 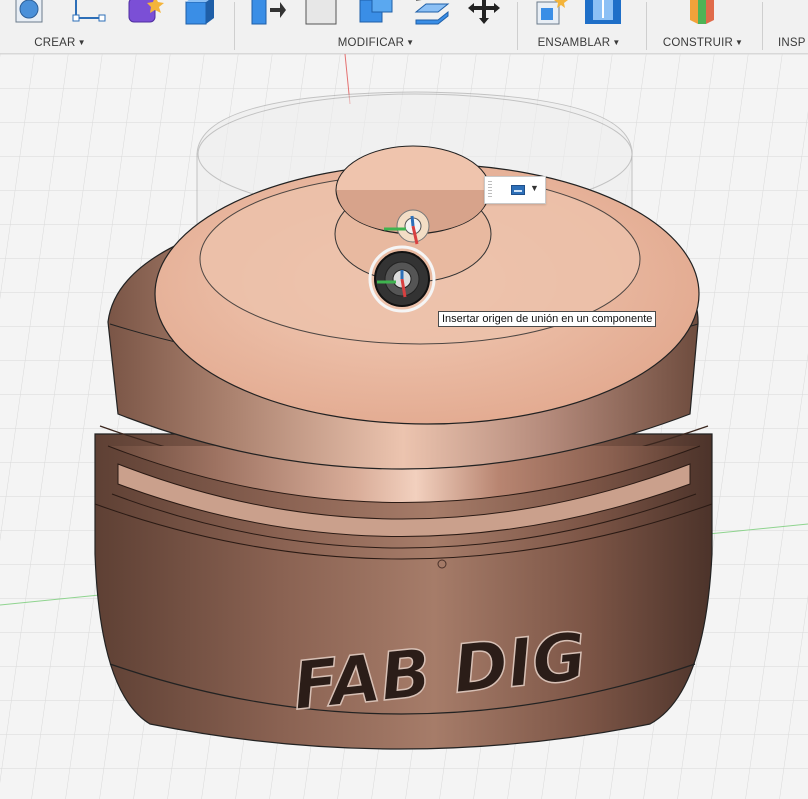 What do you see at coordinates (376, 13) in the screenshot?
I see `combine-icon` at bounding box center [376, 13].